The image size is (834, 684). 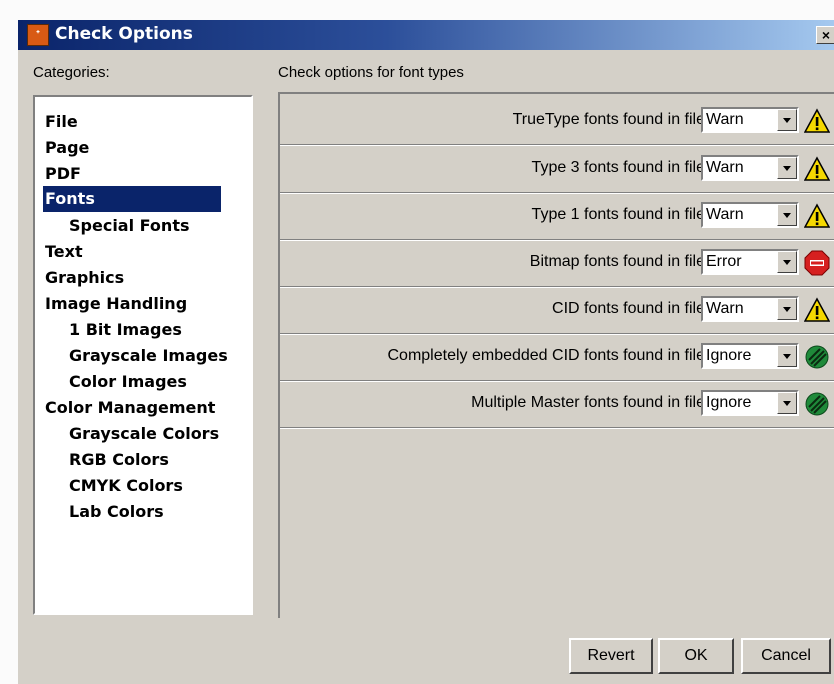 I want to click on option-row: Type 3 fonts found in file Warn, so click(x=557, y=169).